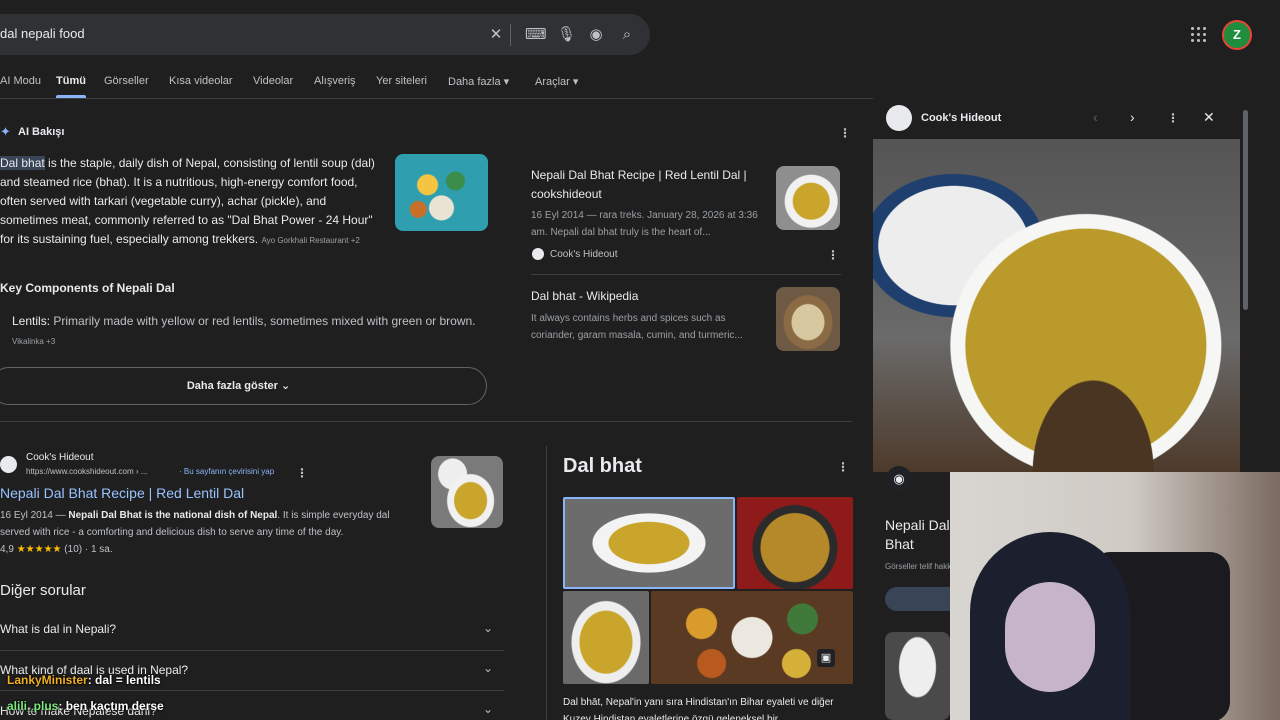 The width and height of the screenshot is (1280, 720). What do you see at coordinates (1050, 637) in the screenshot?
I see `streamer-face` at bounding box center [1050, 637].